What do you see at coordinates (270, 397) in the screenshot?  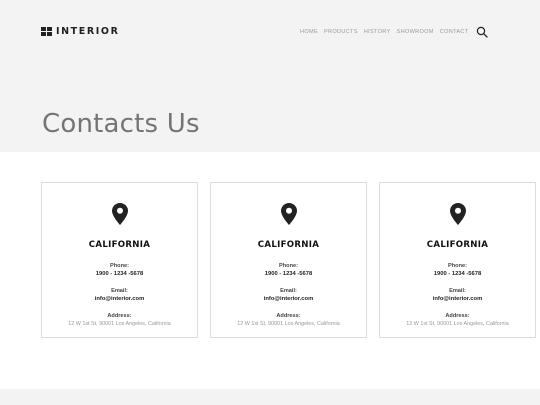 I see `footer-band` at bounding box center [270, 397].